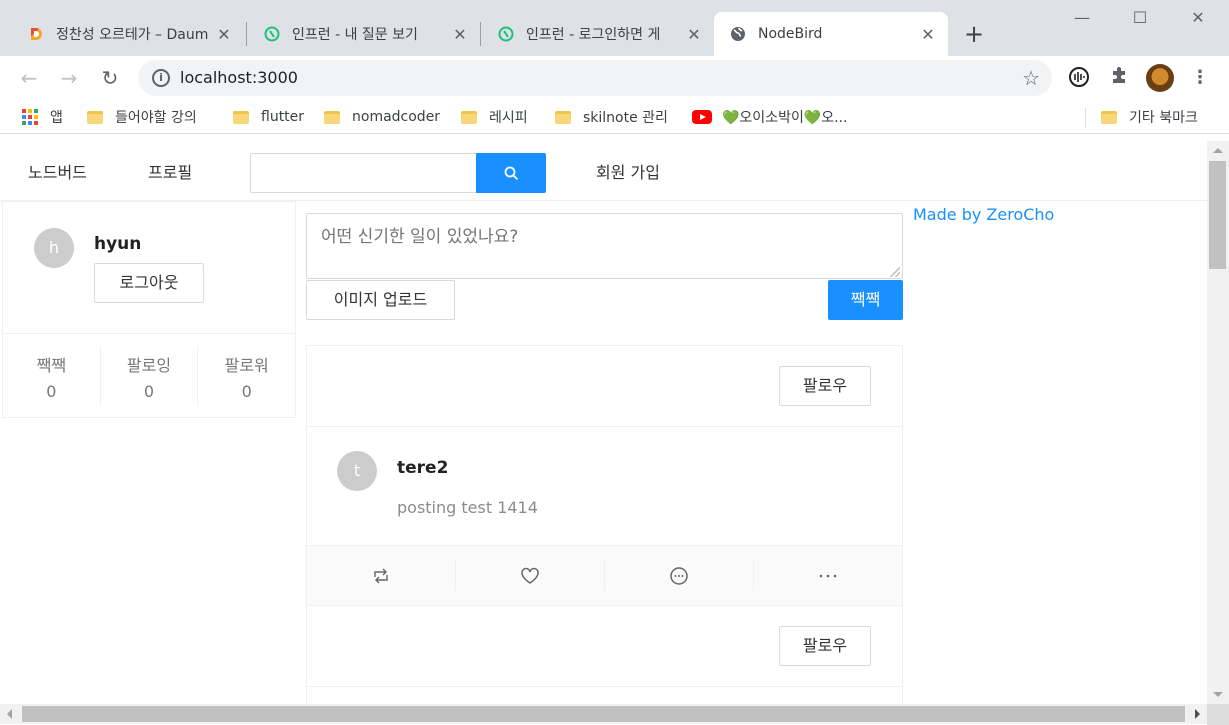 This screenshot has width=1229, height=725. What do you see at coordinates (1085, 118) in the screenshot?
I see `bookmark-divider` at bounding box center [1085, 118].